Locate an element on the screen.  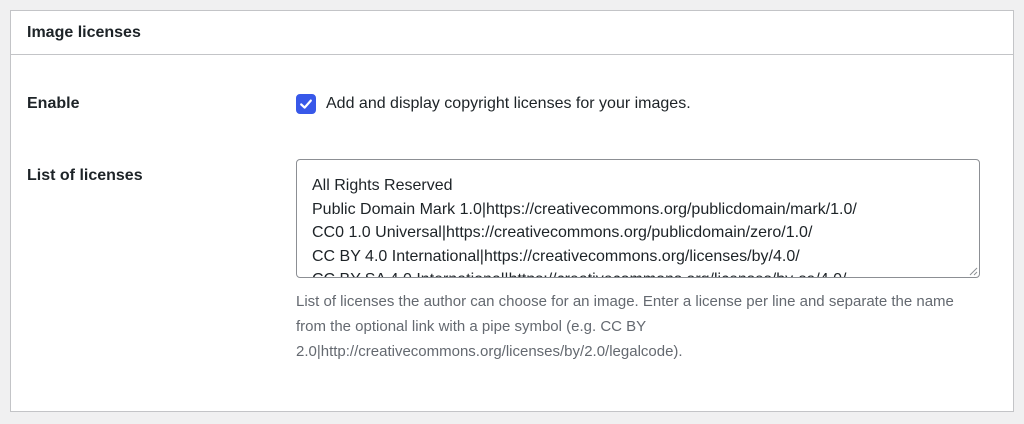
checkmark-icon is located at coordinates (306, 104).